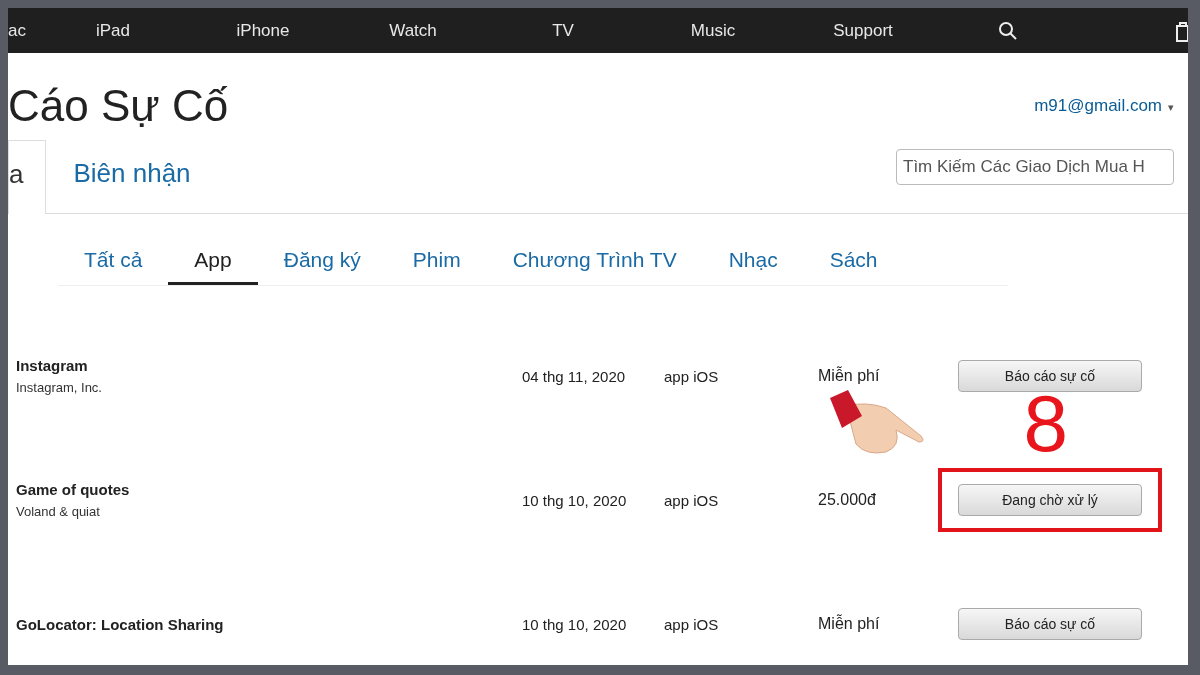 The height and width of the screenshot is (675, 1200). I want to click on tab: Biên nhận, so click(132, 176).